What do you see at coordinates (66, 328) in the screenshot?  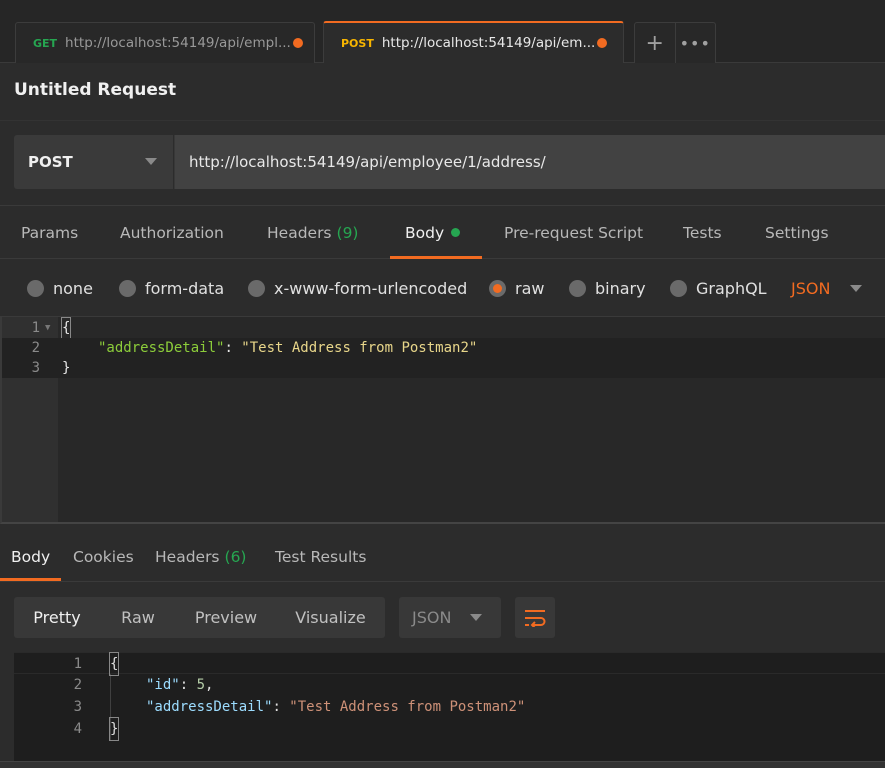 I see `code-text: {` at bounding box center [66, 328].